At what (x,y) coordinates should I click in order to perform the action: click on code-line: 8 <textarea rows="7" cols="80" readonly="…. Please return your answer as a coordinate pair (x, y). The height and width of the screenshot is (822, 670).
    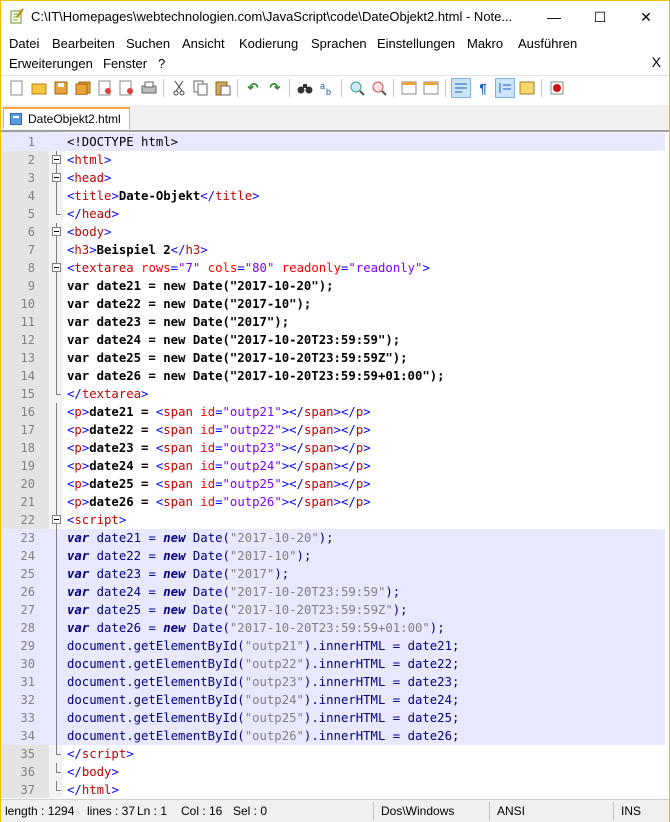
    Looking at the image, I should click on (333, 268).